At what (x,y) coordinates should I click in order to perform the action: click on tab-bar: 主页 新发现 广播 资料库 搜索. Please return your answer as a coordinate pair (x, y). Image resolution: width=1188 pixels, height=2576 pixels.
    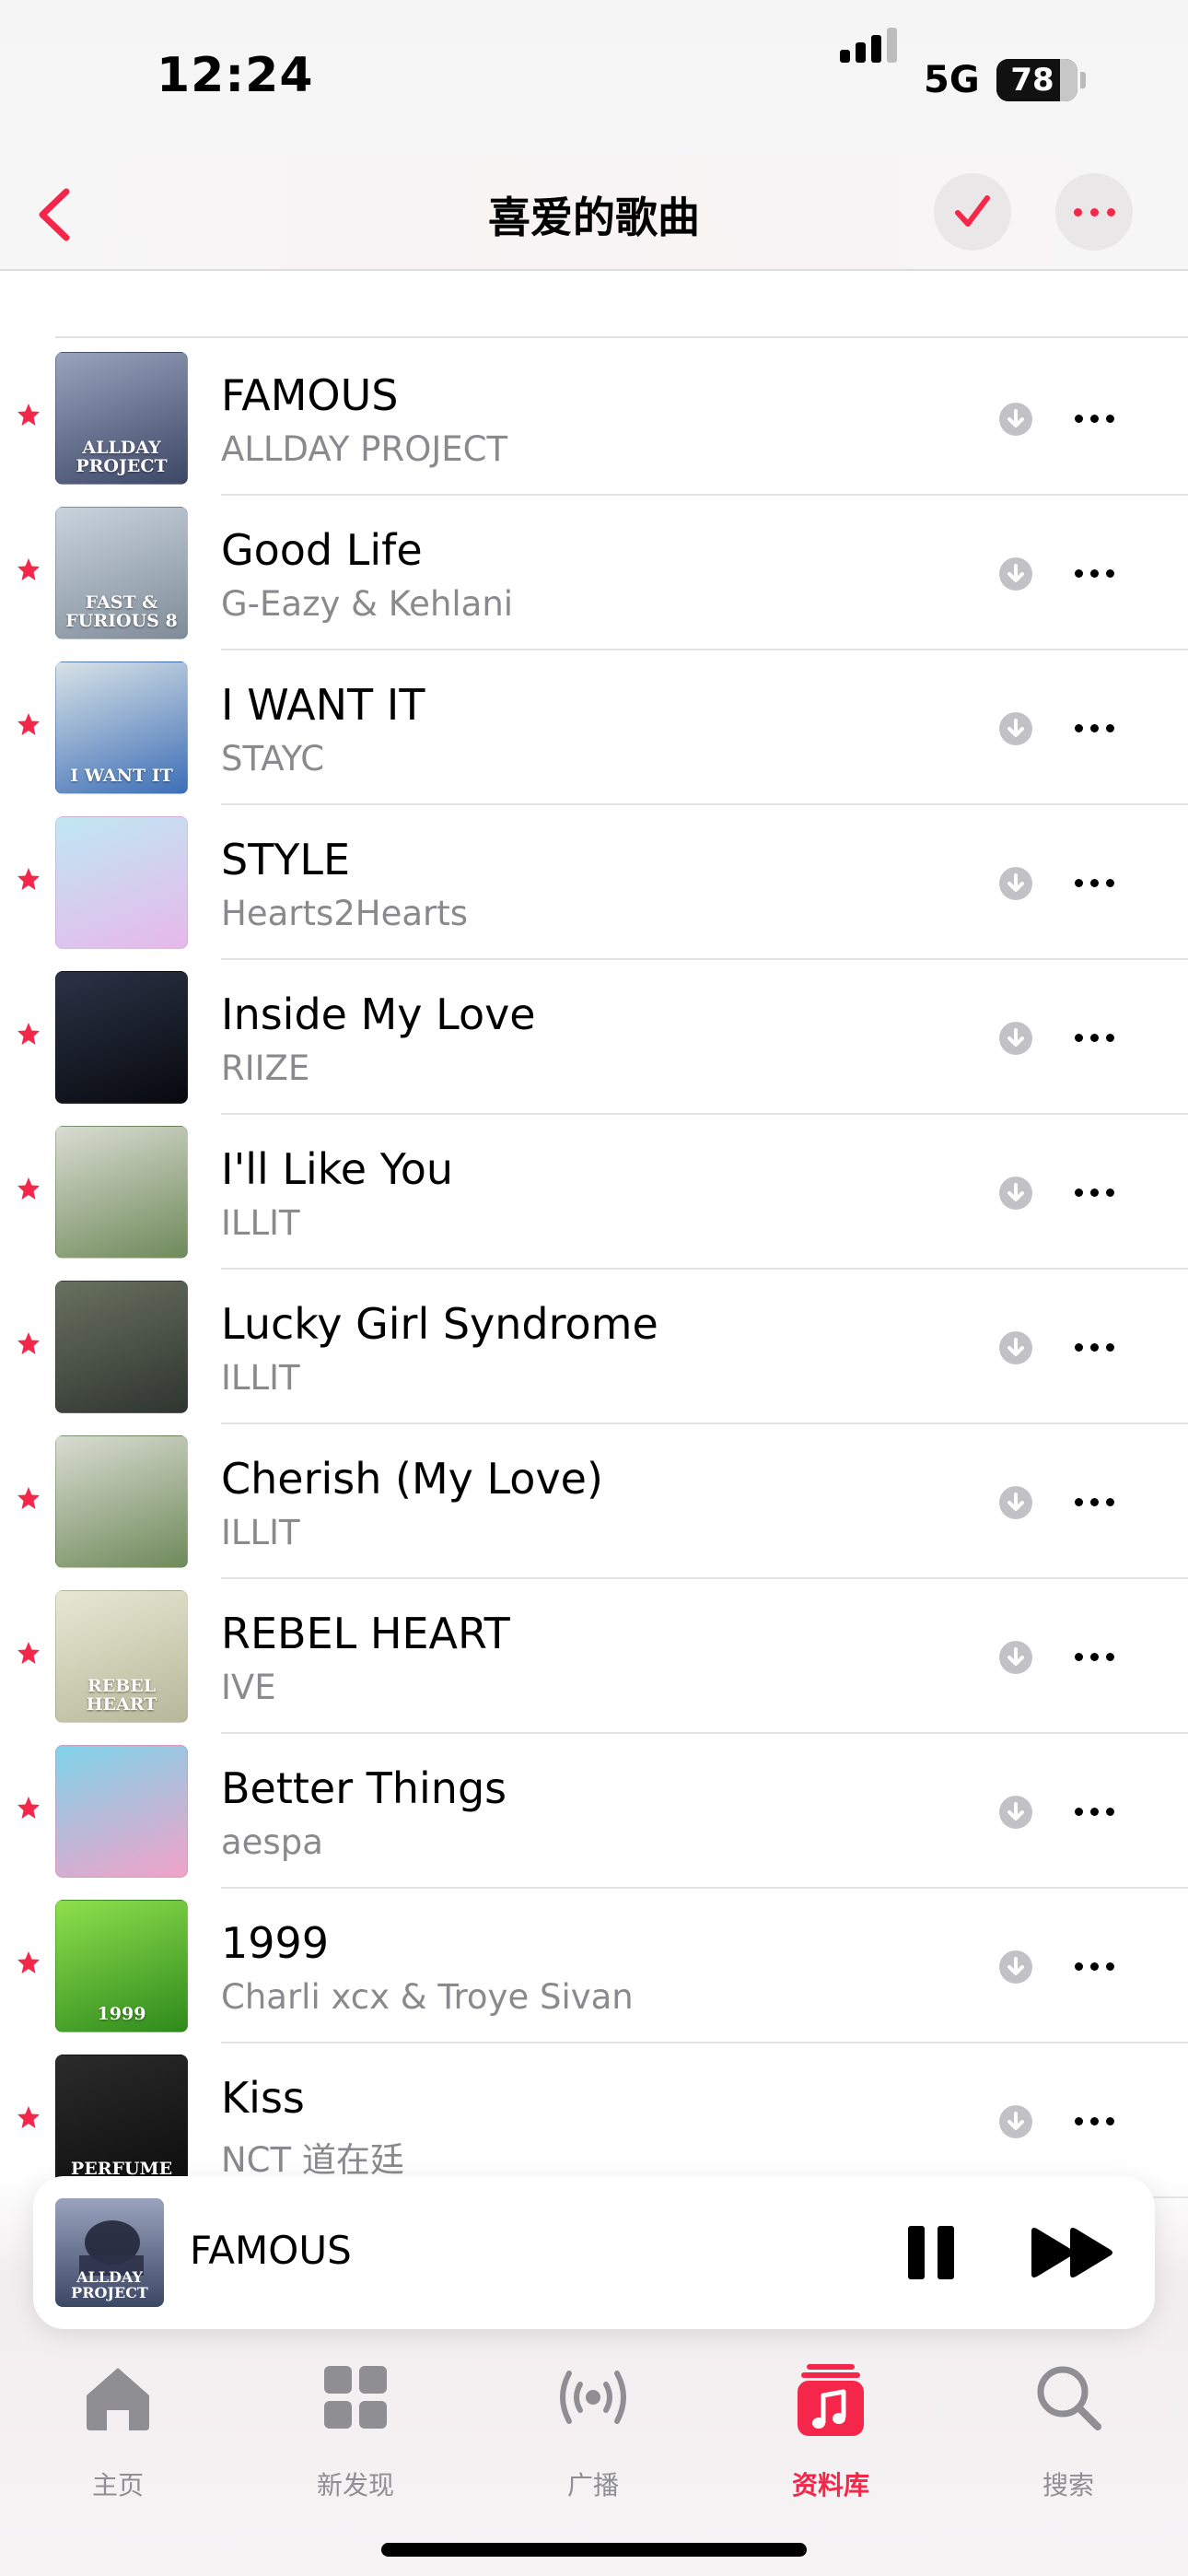
    Looking at the image, I should click on (594, 2461).